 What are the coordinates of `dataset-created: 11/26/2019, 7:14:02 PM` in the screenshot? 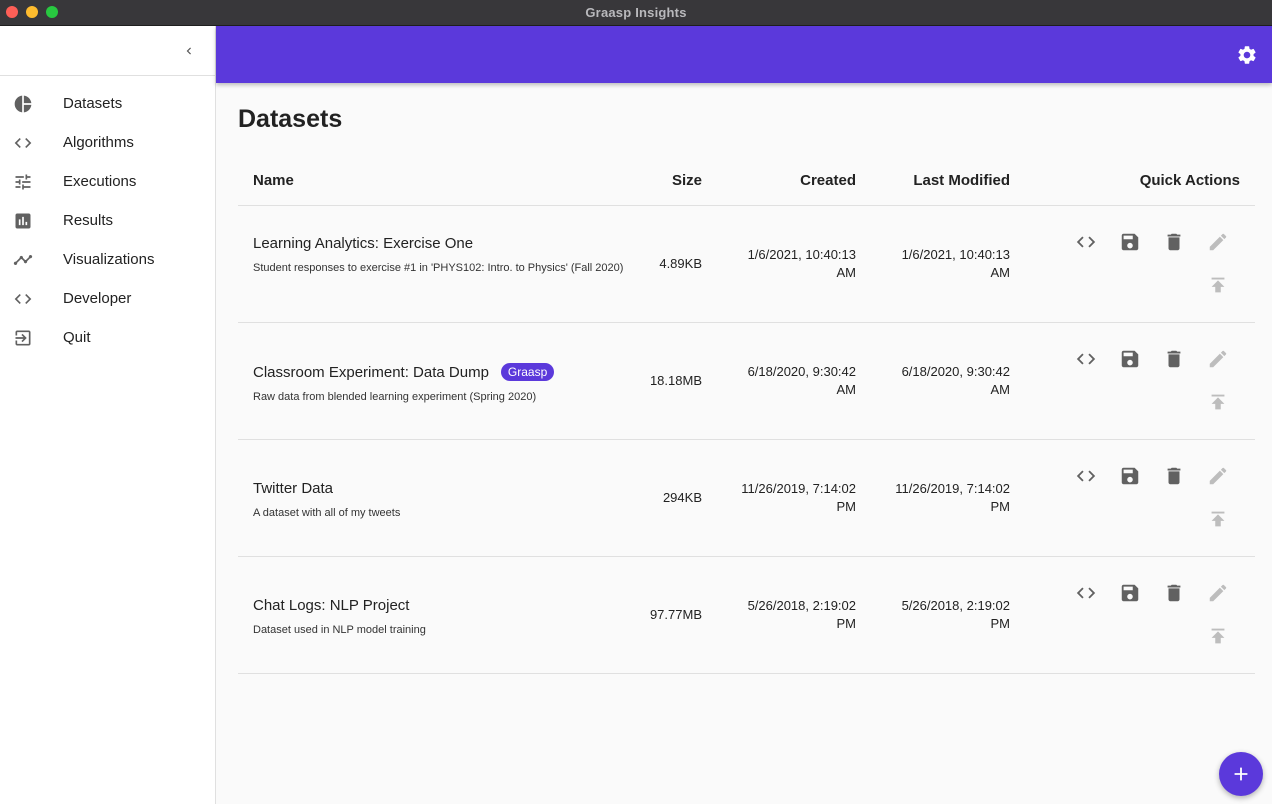 It's located at (798, 497).